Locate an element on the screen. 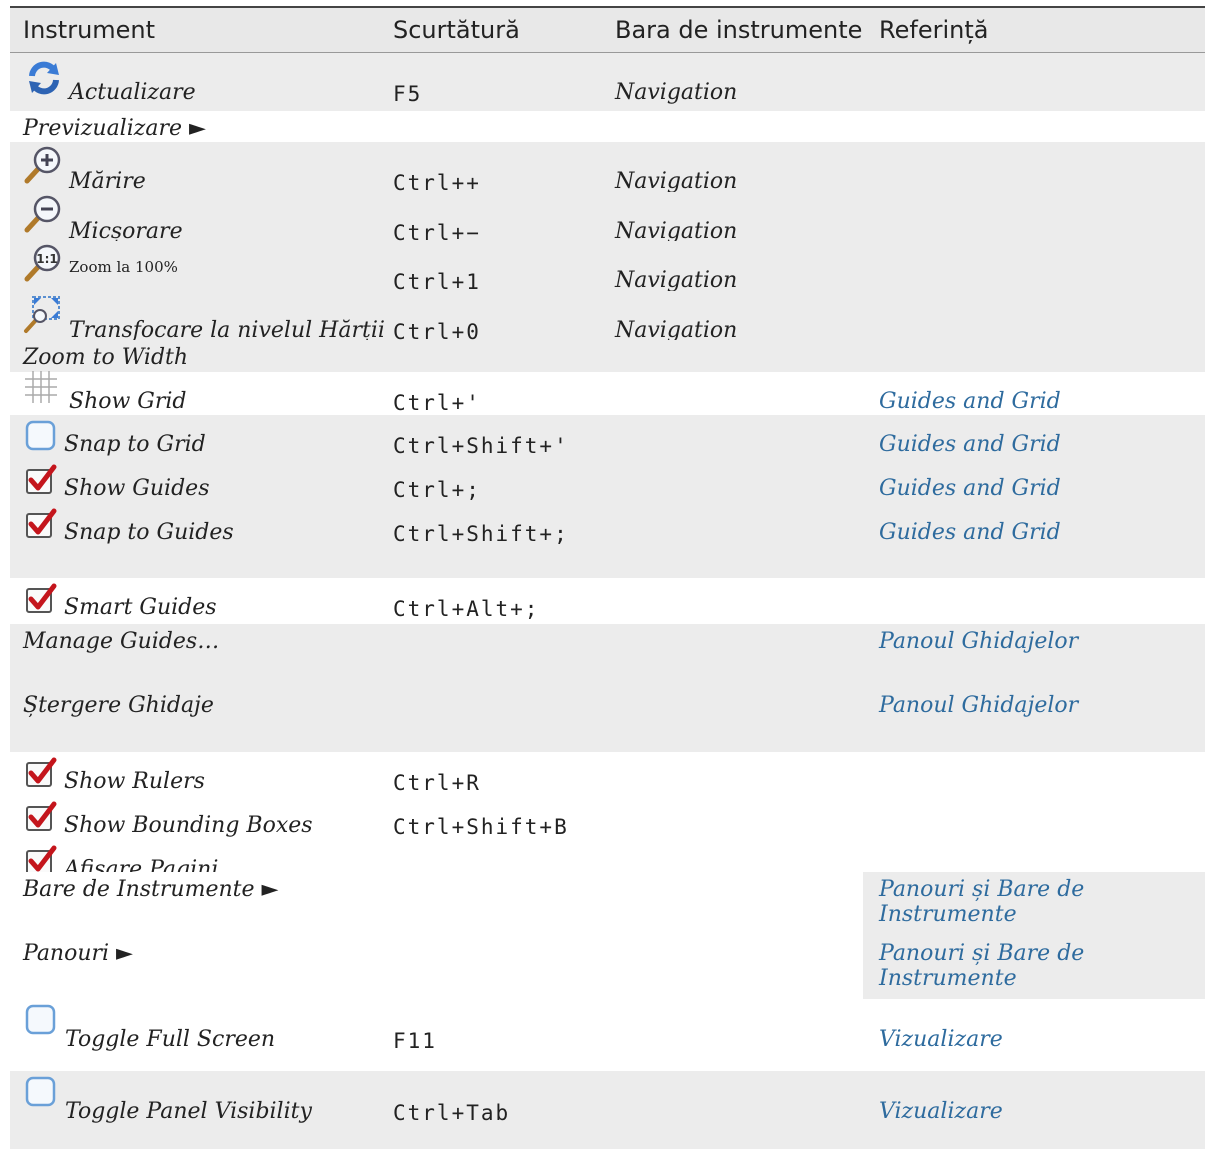 This screenshot has height=1164, width=1205. header-reference: Referință is located at coordinates (934, 30).